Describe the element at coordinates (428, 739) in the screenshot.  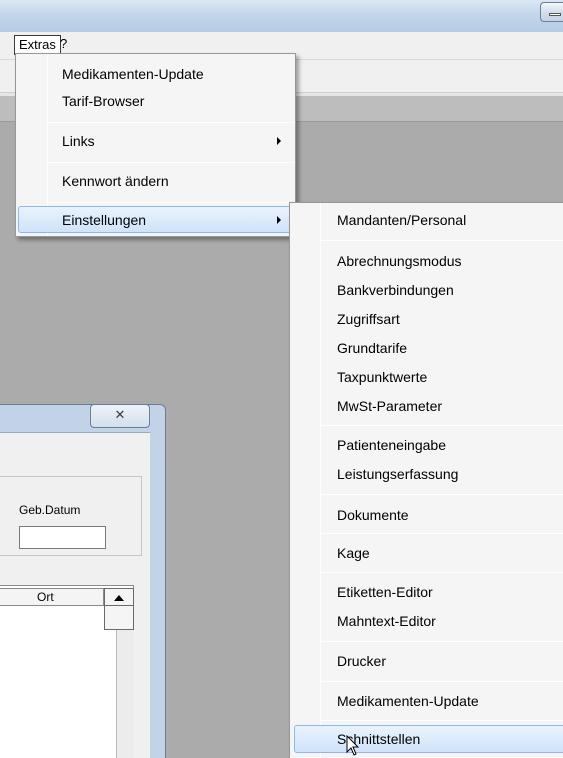
I see `submenu-item-highlight` at that location.